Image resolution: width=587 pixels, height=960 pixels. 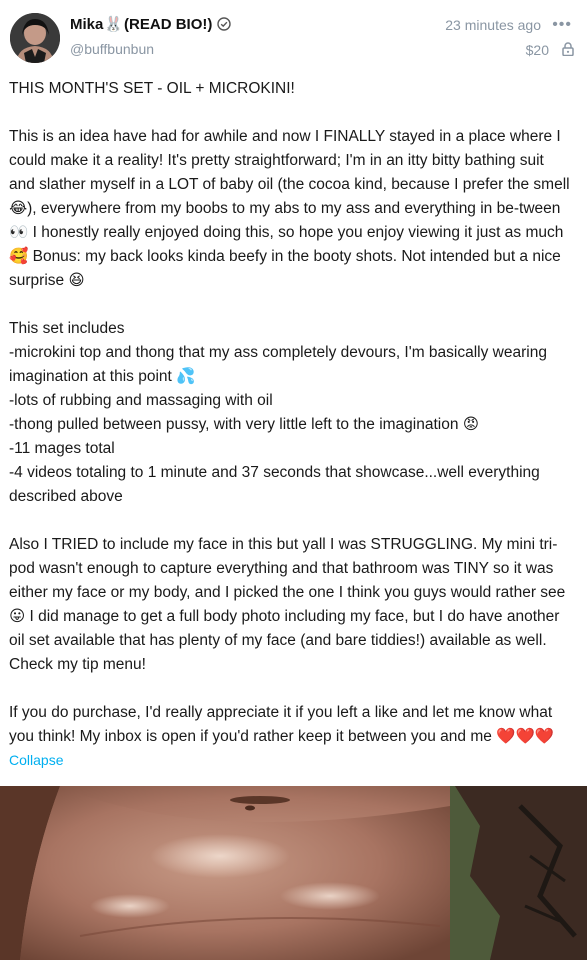 What do you see at coordinates (537, 50) in the screenshot?
I see `post-price: $20` at bounding box center [537, 50].